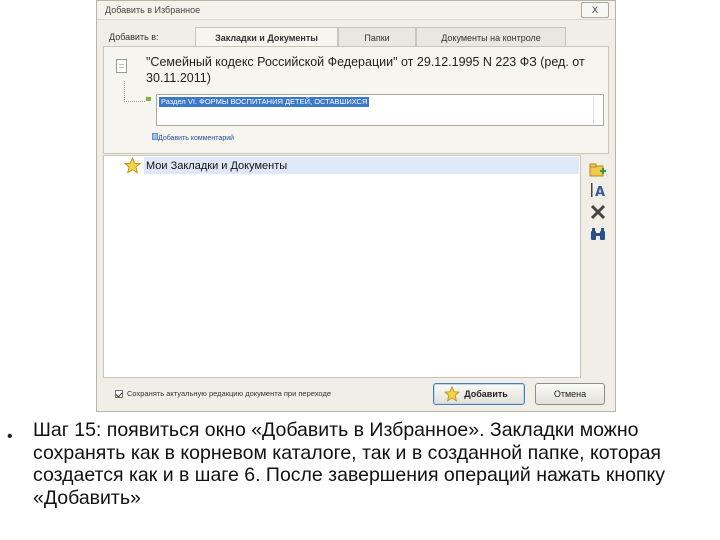 This screenshot has width=720, height=540. I want to click on tab-folders: Папки, so click(377, 37).